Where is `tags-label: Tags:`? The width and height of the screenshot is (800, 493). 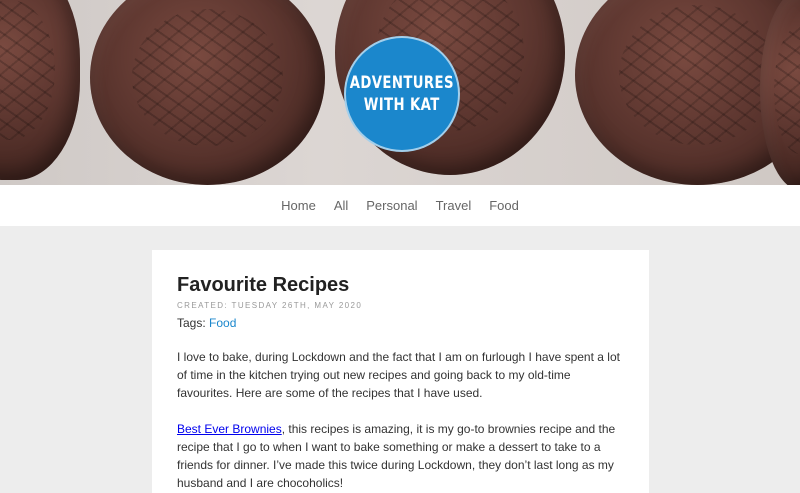 tags-label: Tags: is located at coordinates (191, 323).